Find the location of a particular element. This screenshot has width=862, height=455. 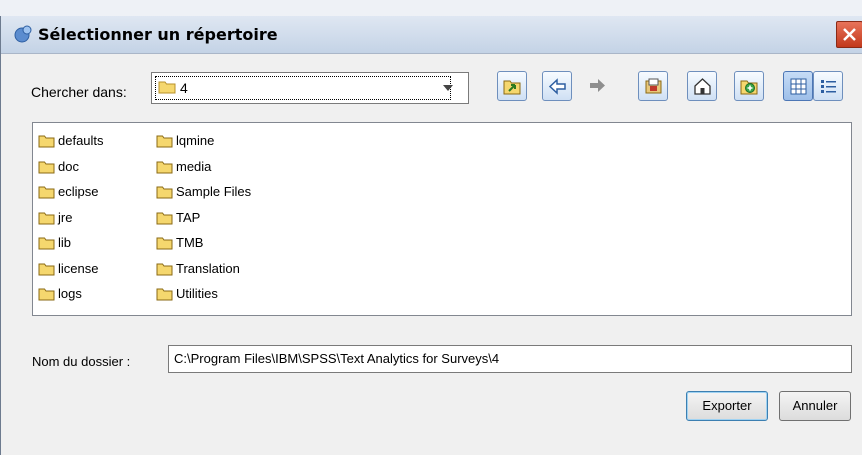

list-item: TAP is located at coordinates (203, 223).